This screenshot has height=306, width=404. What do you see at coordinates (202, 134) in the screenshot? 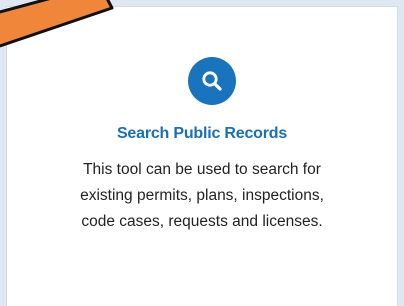
I see `card-title-link: Search Public Records` at bounding box center [202, 134].